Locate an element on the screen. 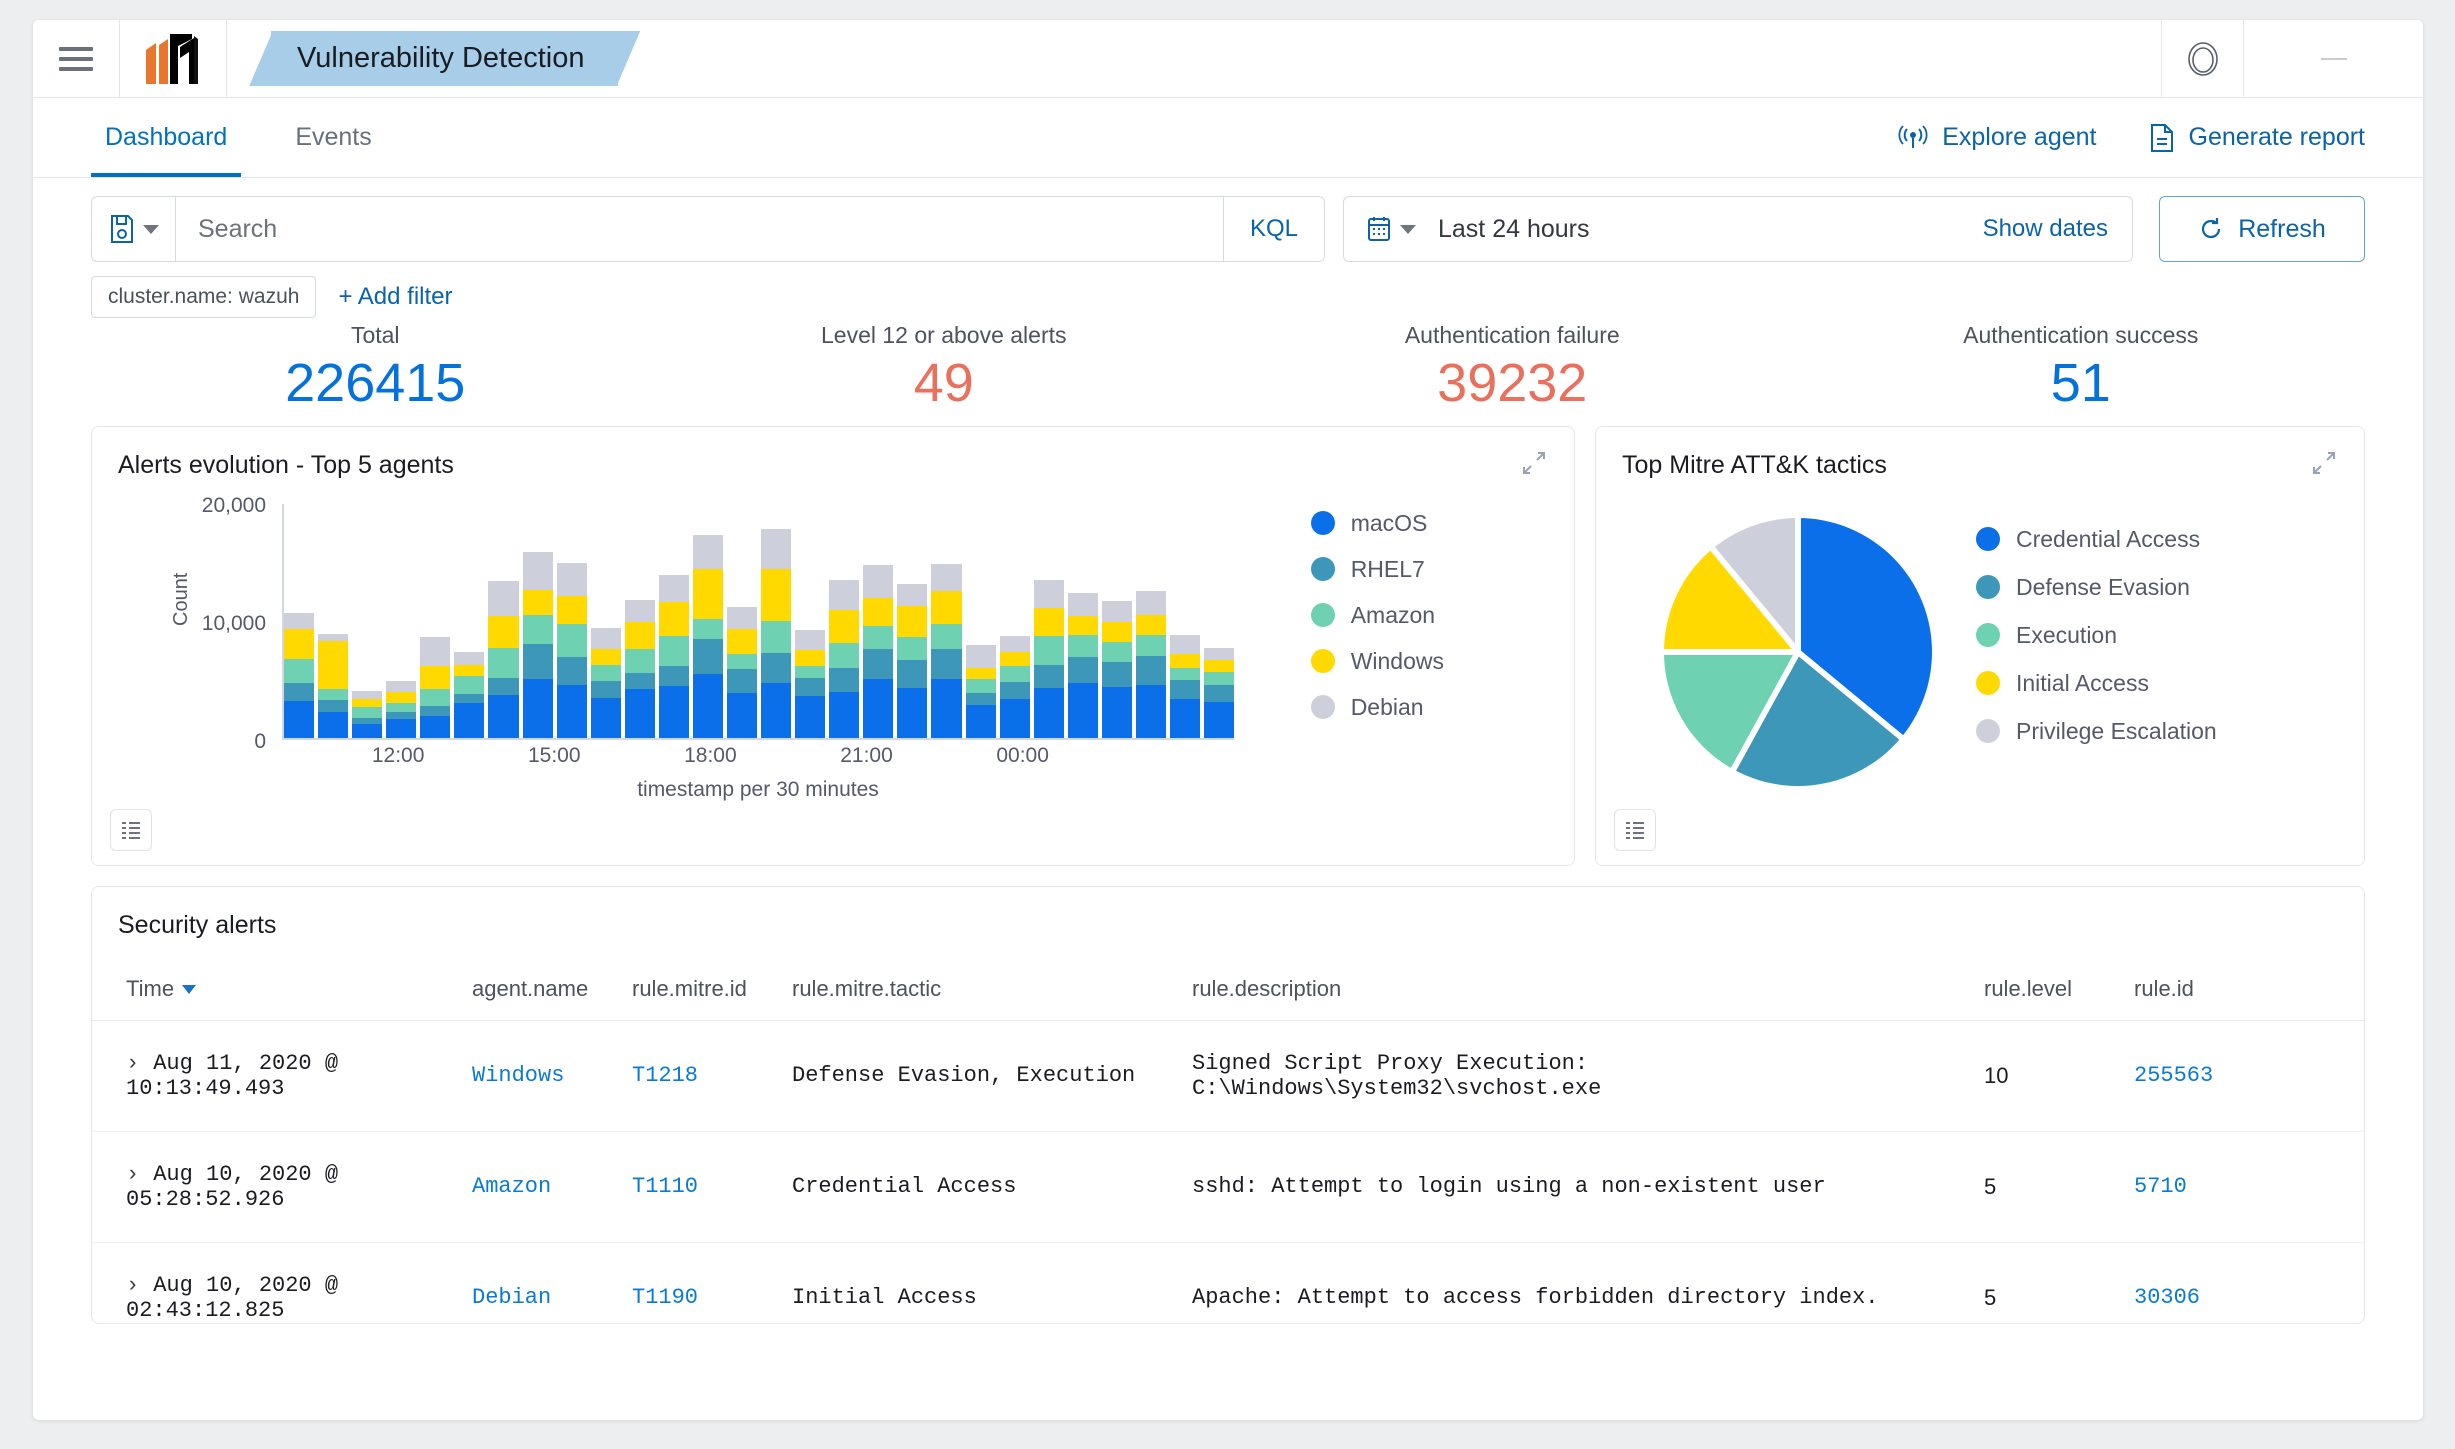 This screenshot has height=1449, width=2455. legend-item-windows: Windows is located at coordinates (1377, 661).